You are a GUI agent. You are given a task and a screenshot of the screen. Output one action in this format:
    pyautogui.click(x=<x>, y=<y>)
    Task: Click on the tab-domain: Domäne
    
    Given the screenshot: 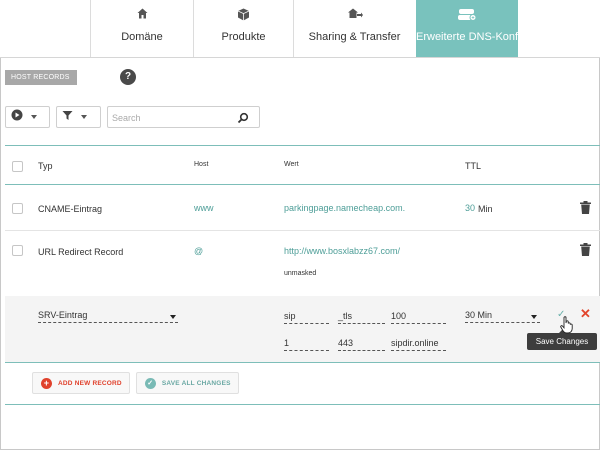 What is the action you would take?
    pyautogui.click(x=141, y=28)
    